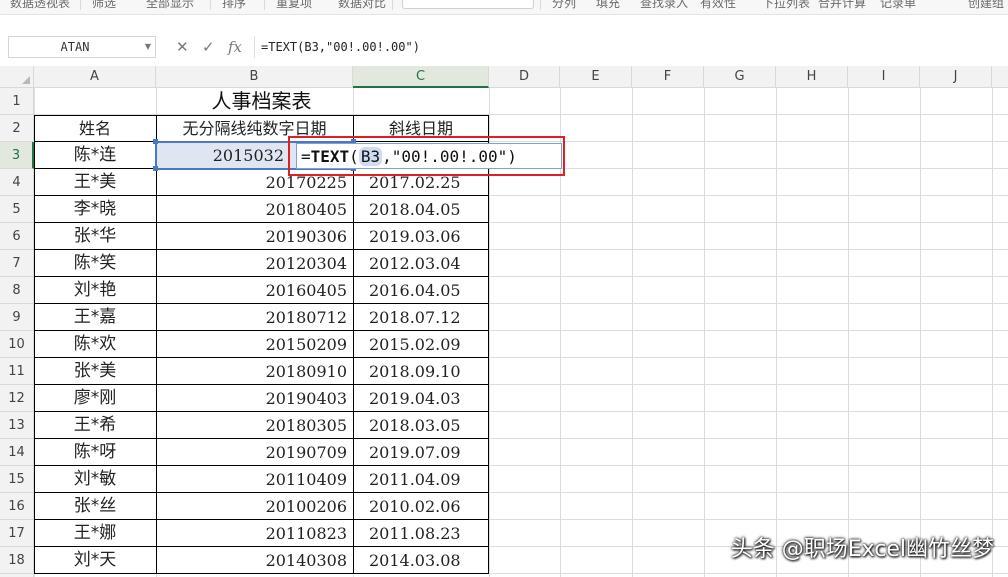  What do you see at coordinates (95, 155) in the screenshot?
I see `name-cell: 陈*连` at bounding box center [95, 155].